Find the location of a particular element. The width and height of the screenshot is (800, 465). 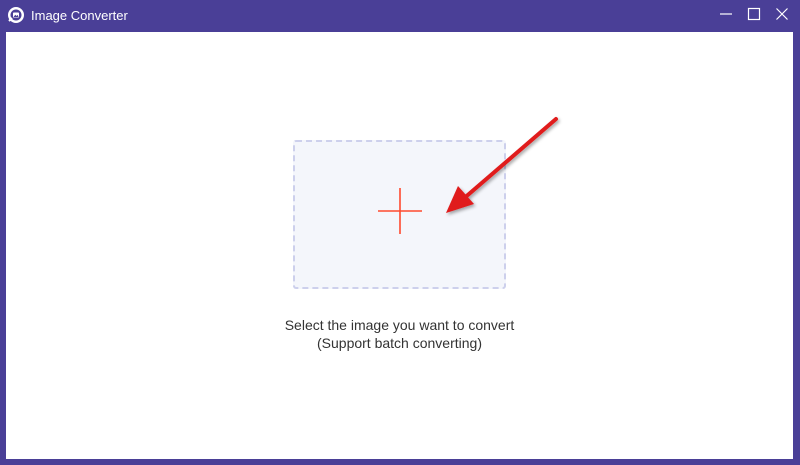

add-image-dropzone is located at coordinates (399, 214).